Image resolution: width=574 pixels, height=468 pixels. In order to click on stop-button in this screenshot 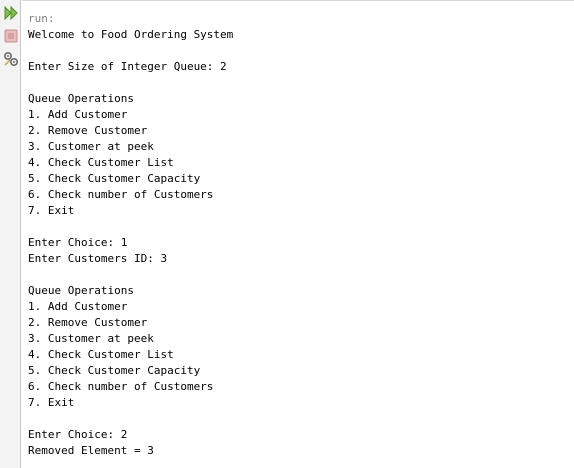, I will do `click(10, 35)`.